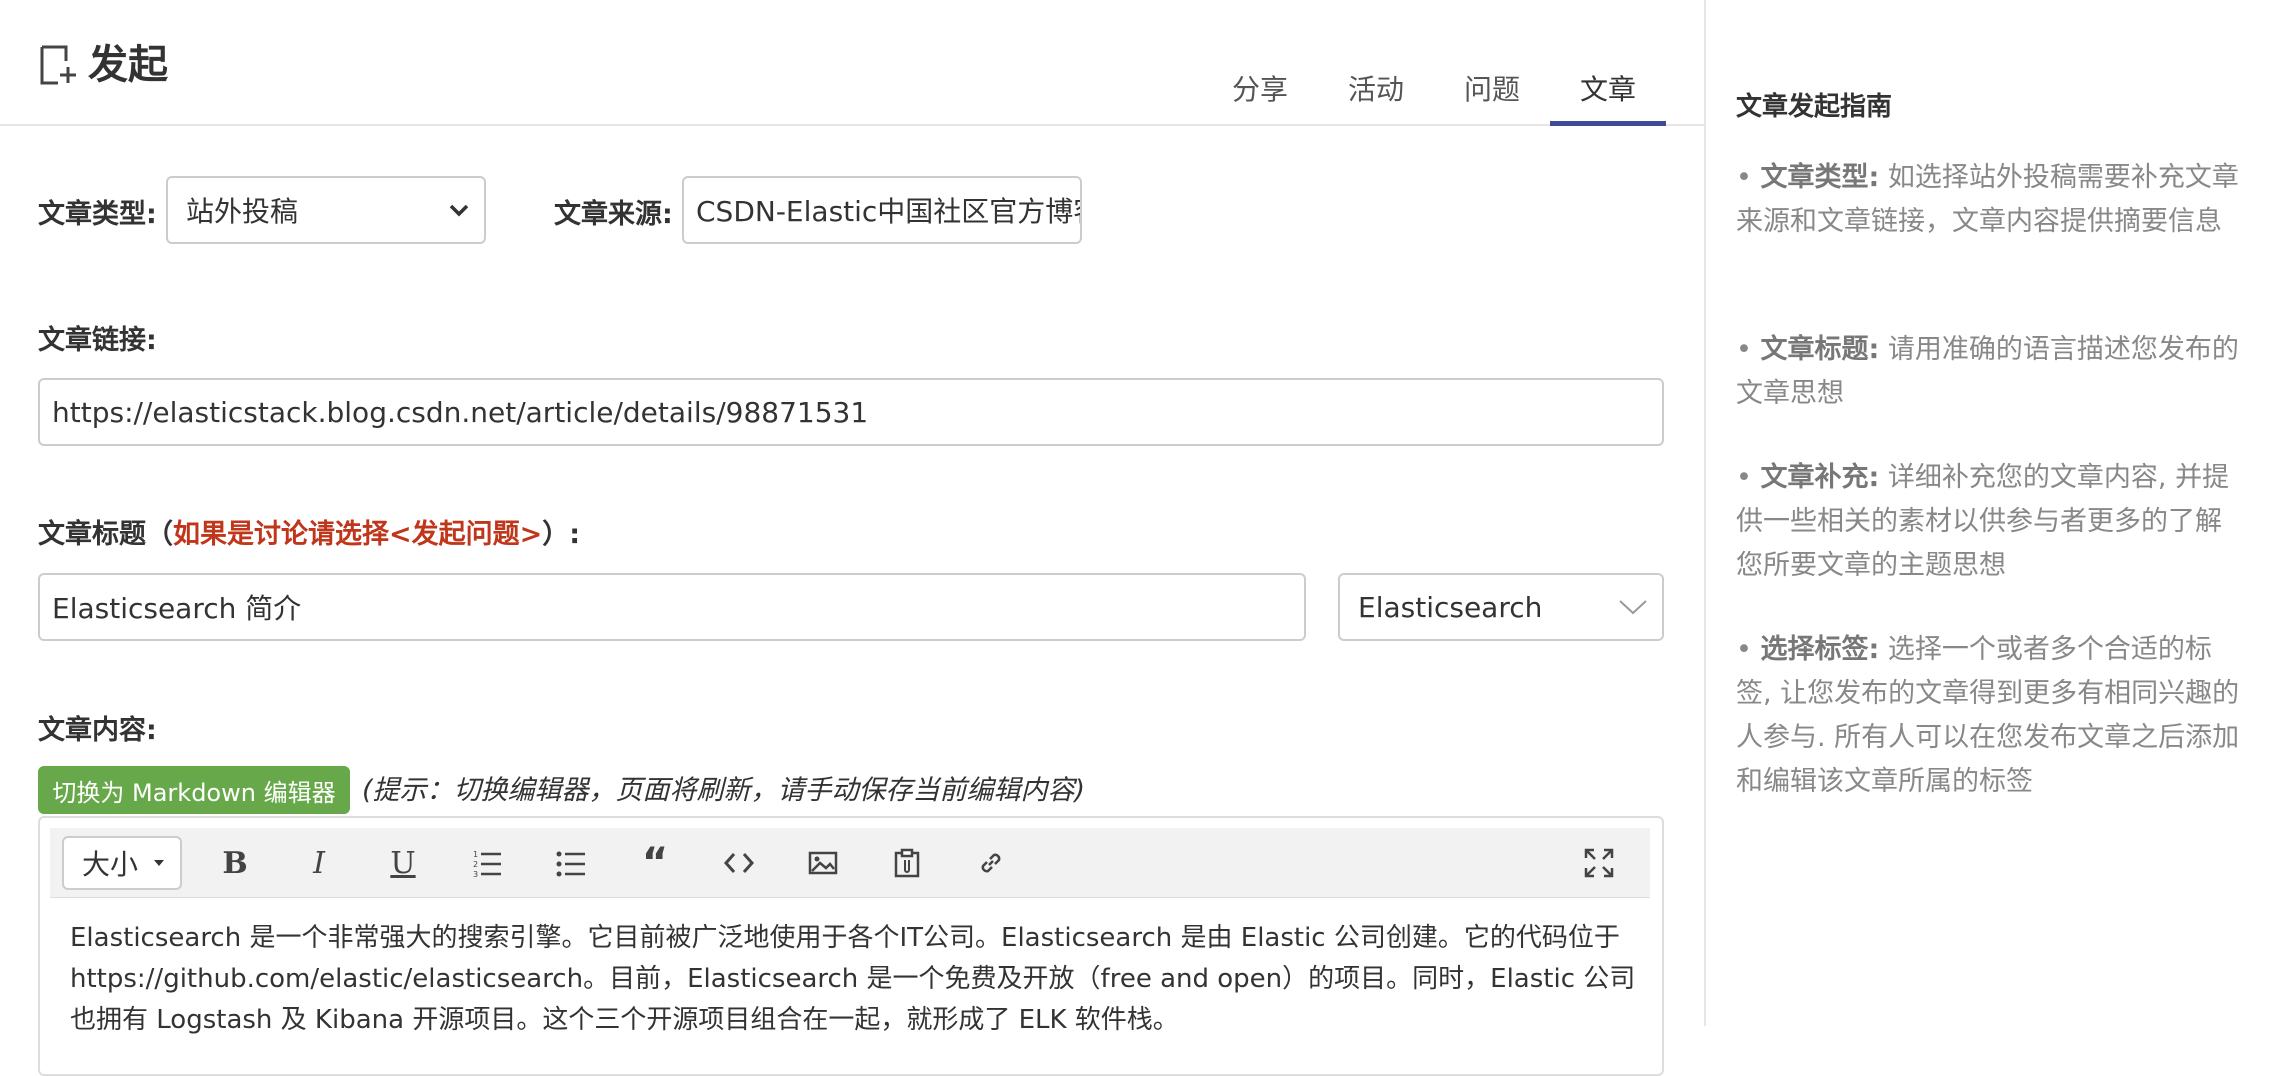  I want to click on article-type-select: 站外投稿, so click(326, 210).